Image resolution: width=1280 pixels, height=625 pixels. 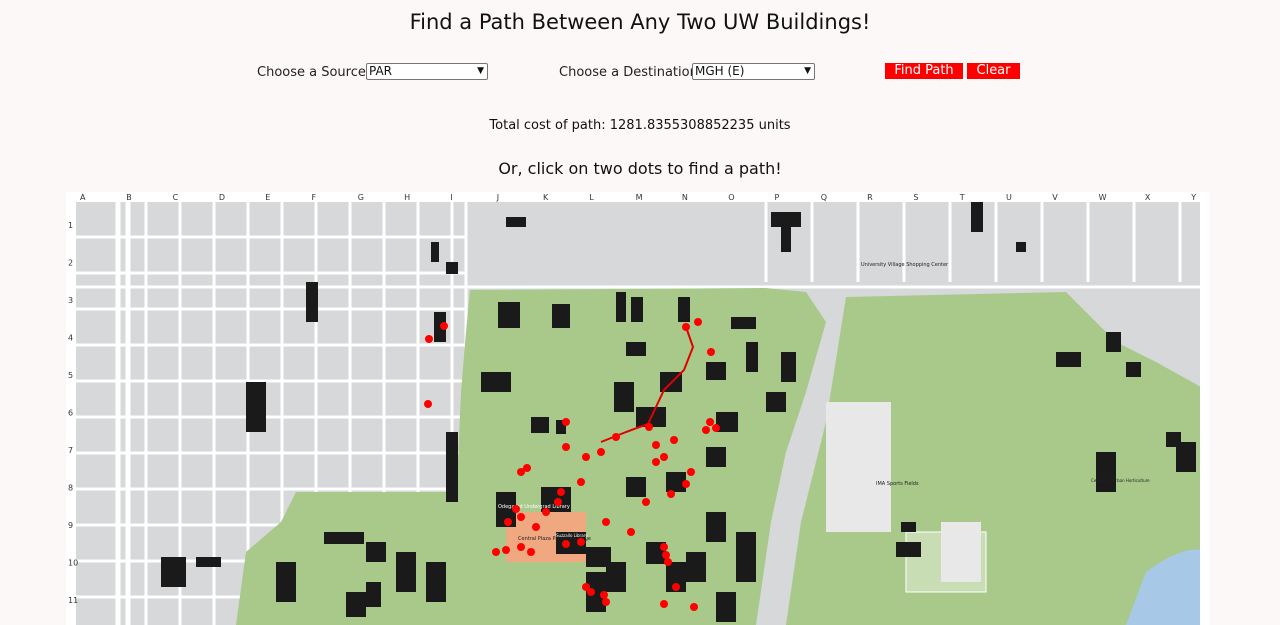 What do you see at coordinates (858, 467) in the screenshot?
I see `parking-lot-e1` at bounding box center [858, 467].